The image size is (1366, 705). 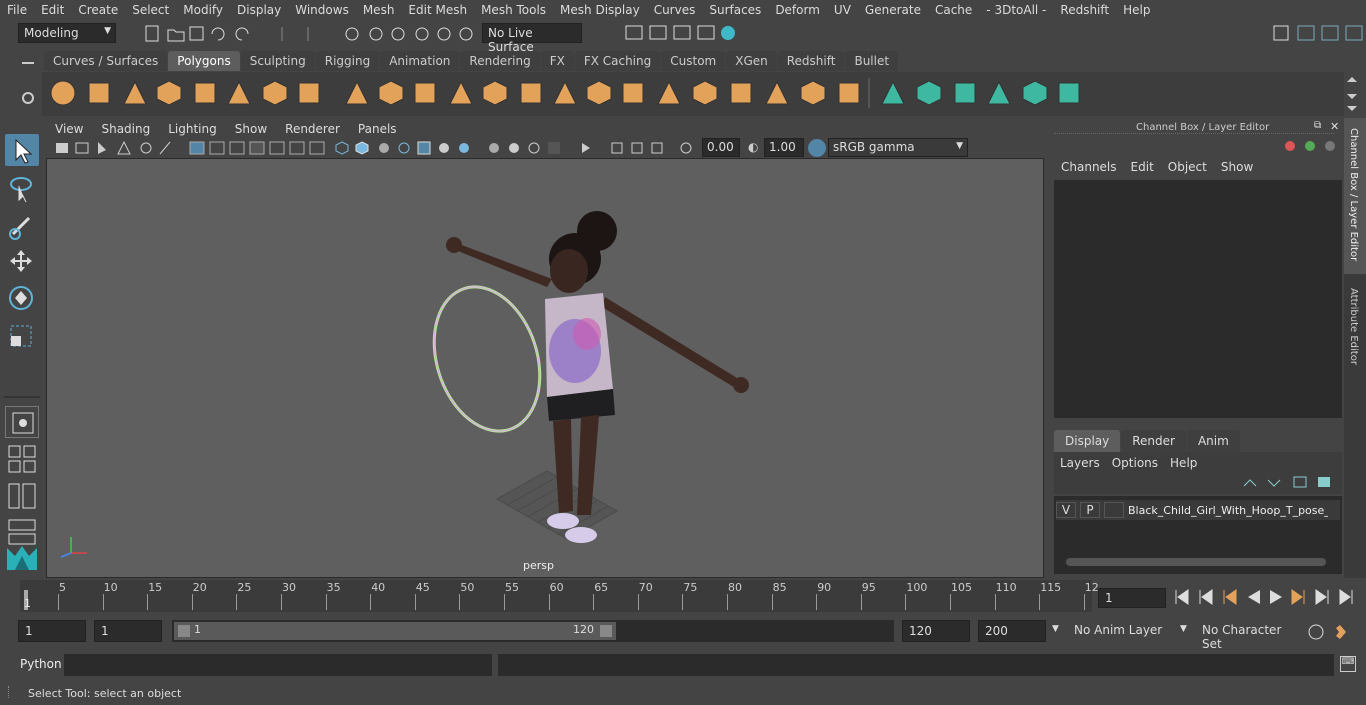 What do you see at coordinates (1196, 562) in the screenshot?
I see `layer-scrollbar` at bounding box center [1196, 562].